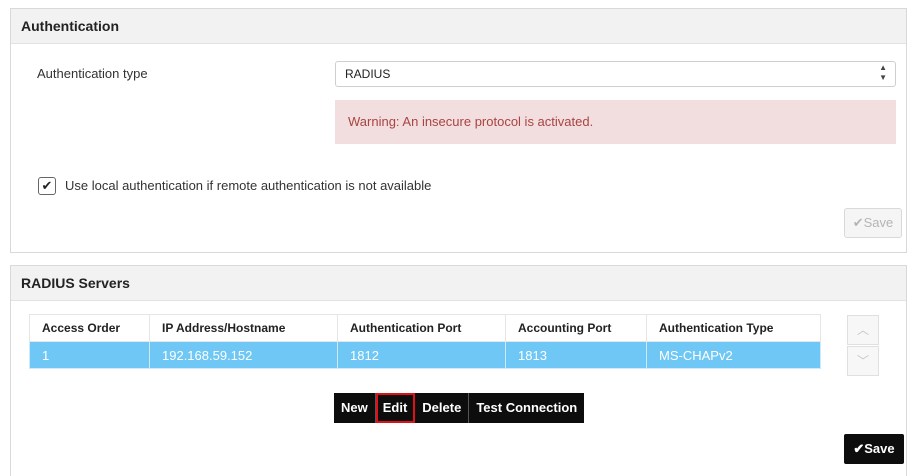 This screenshot has width=907, height=476. What do you see at coordinates (442, 408) in the screenshot?
I see `delete-button: Delete` at bounding box center [442, 408].